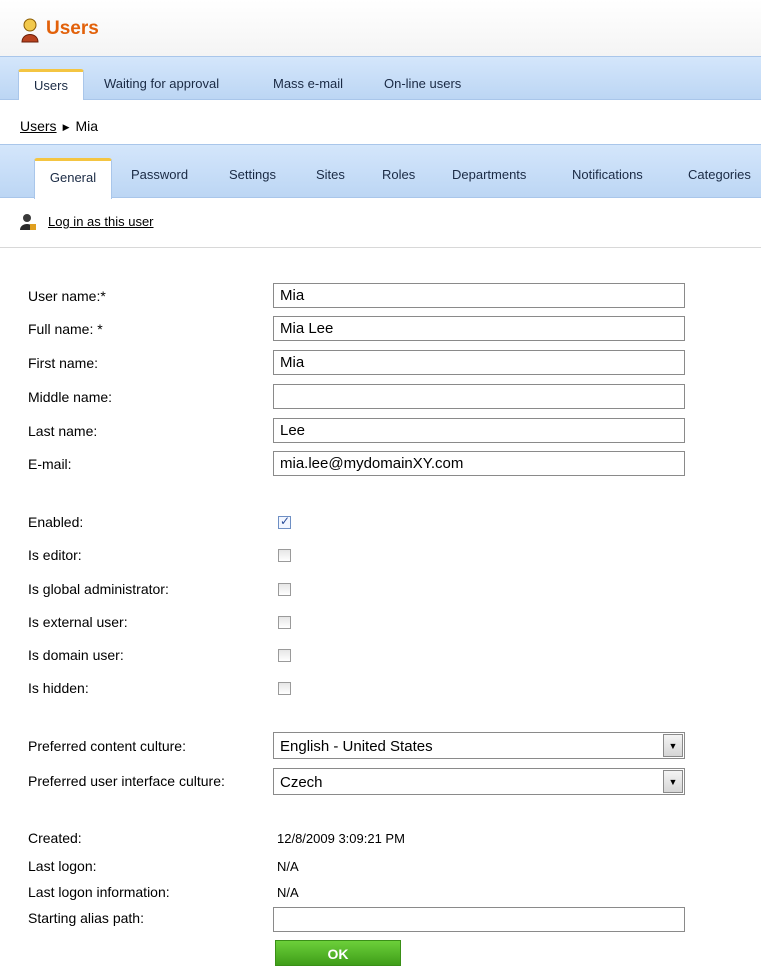  Describe the element at coordinates (380, 247) in the screenshot. I see `divider` at that location.